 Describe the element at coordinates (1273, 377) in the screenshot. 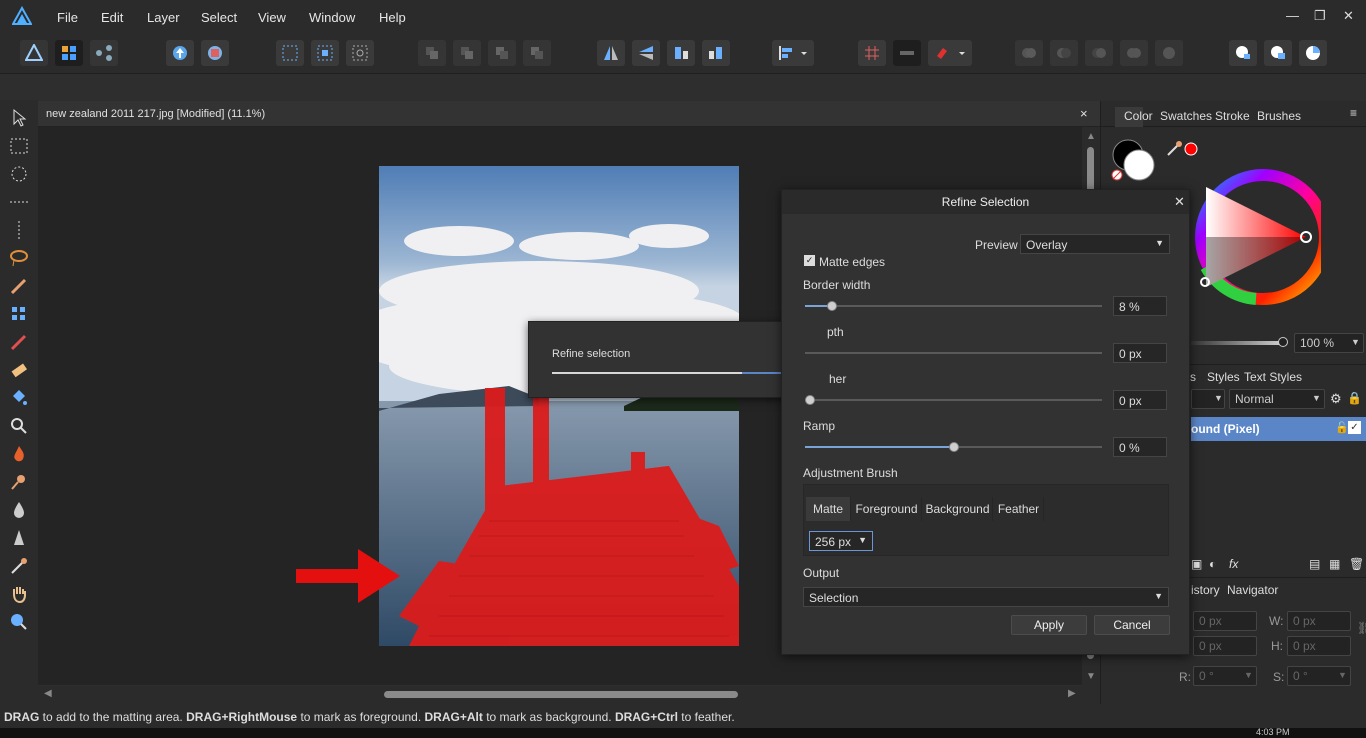

I see `tab-text-styles: Text Styles` at that location.